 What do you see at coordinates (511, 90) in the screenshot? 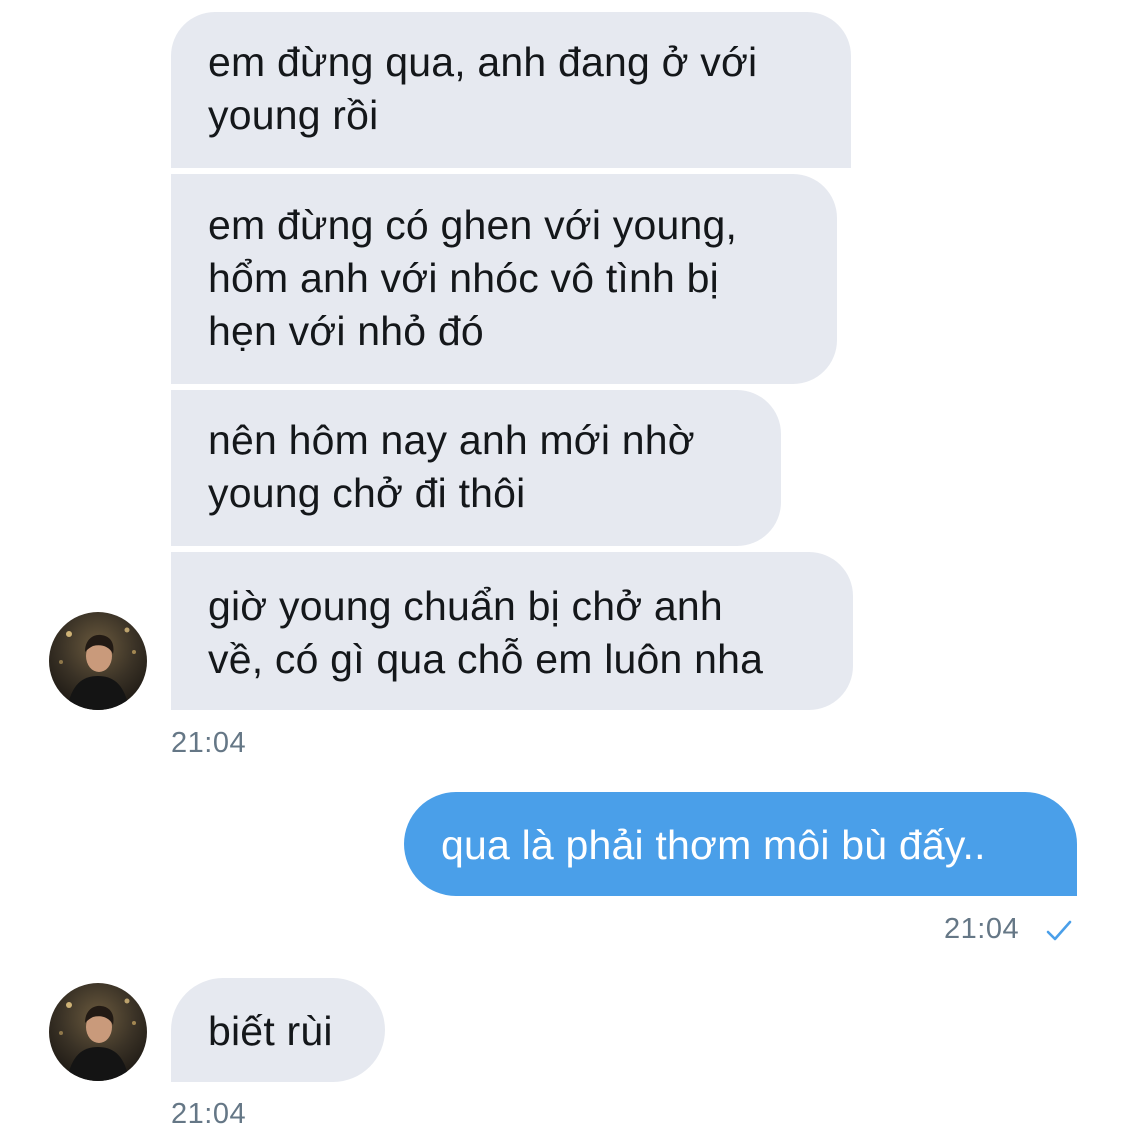
I see `incoming-message-bubble: em đừng qua, anh đang ở với young rồi` at bounding box center [511, 90].